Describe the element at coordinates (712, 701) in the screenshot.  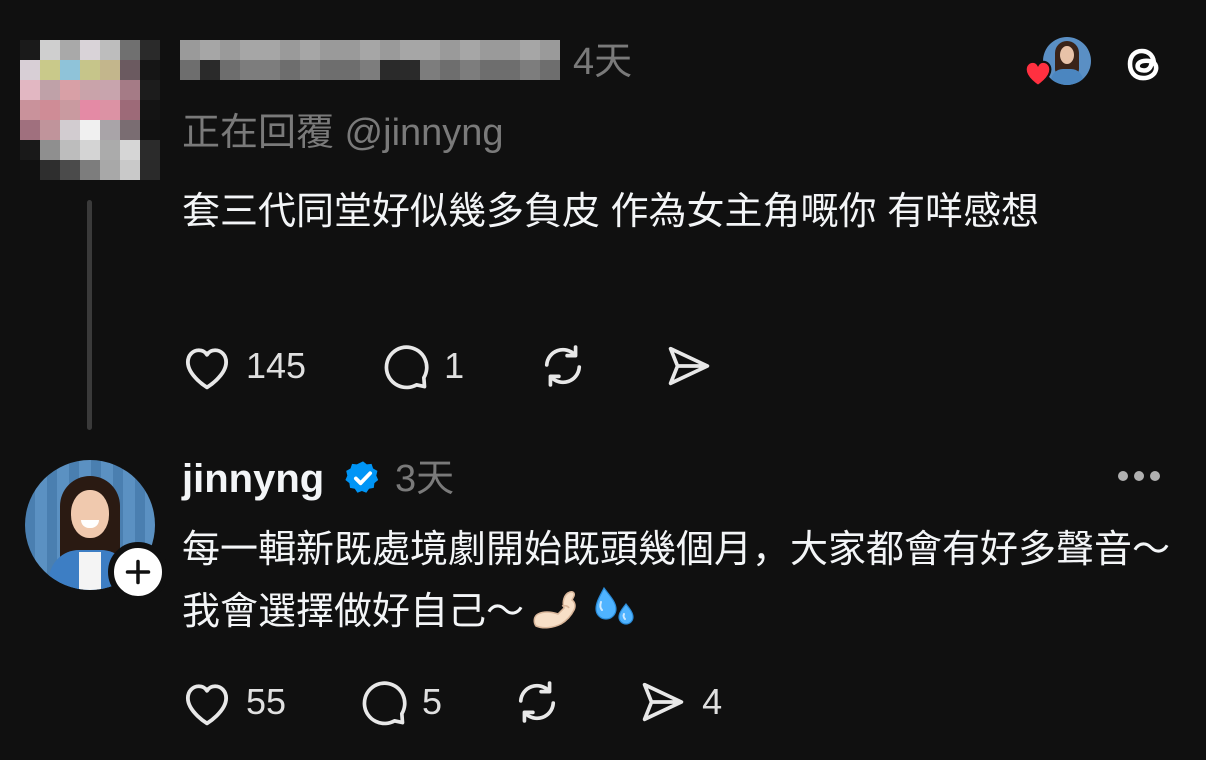
I see `share-count: 4` at that location.